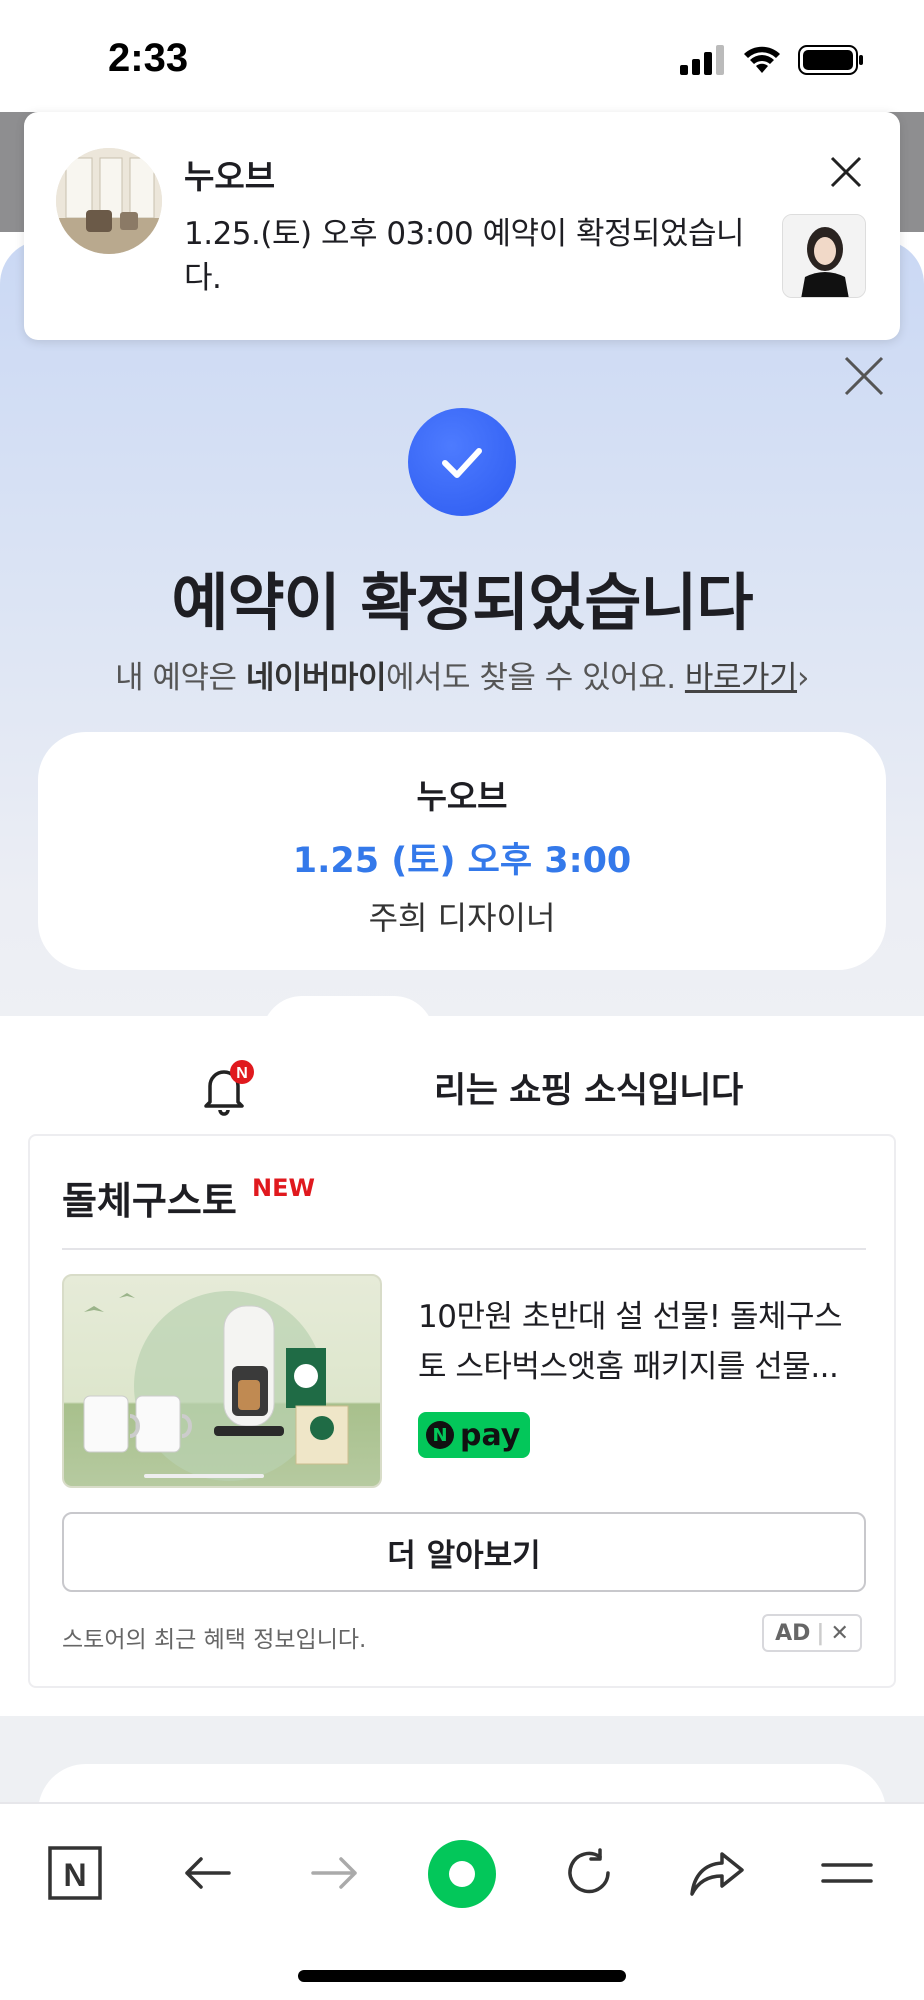 This screenshot has height=2000, width=924. Describe the element at coordinates (830, 60) in the screenshot. I see `battery-icon` at that location.